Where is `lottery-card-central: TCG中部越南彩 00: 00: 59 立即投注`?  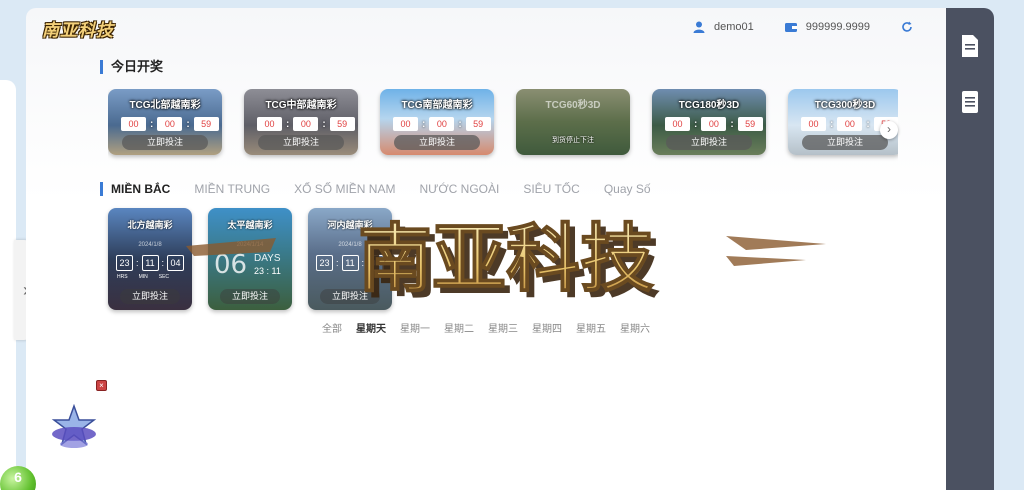 lottery-card-central: TCG中部越南彩 00: 00: 59 立即投注 is located at coordinates (301, 122).